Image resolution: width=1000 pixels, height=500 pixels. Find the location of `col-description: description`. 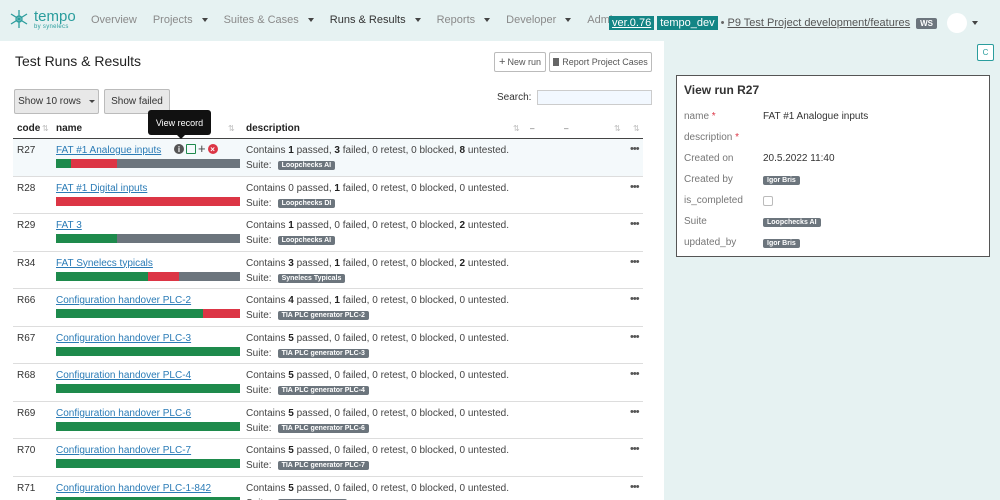

col-description: description is located at coordinates (273, 128).